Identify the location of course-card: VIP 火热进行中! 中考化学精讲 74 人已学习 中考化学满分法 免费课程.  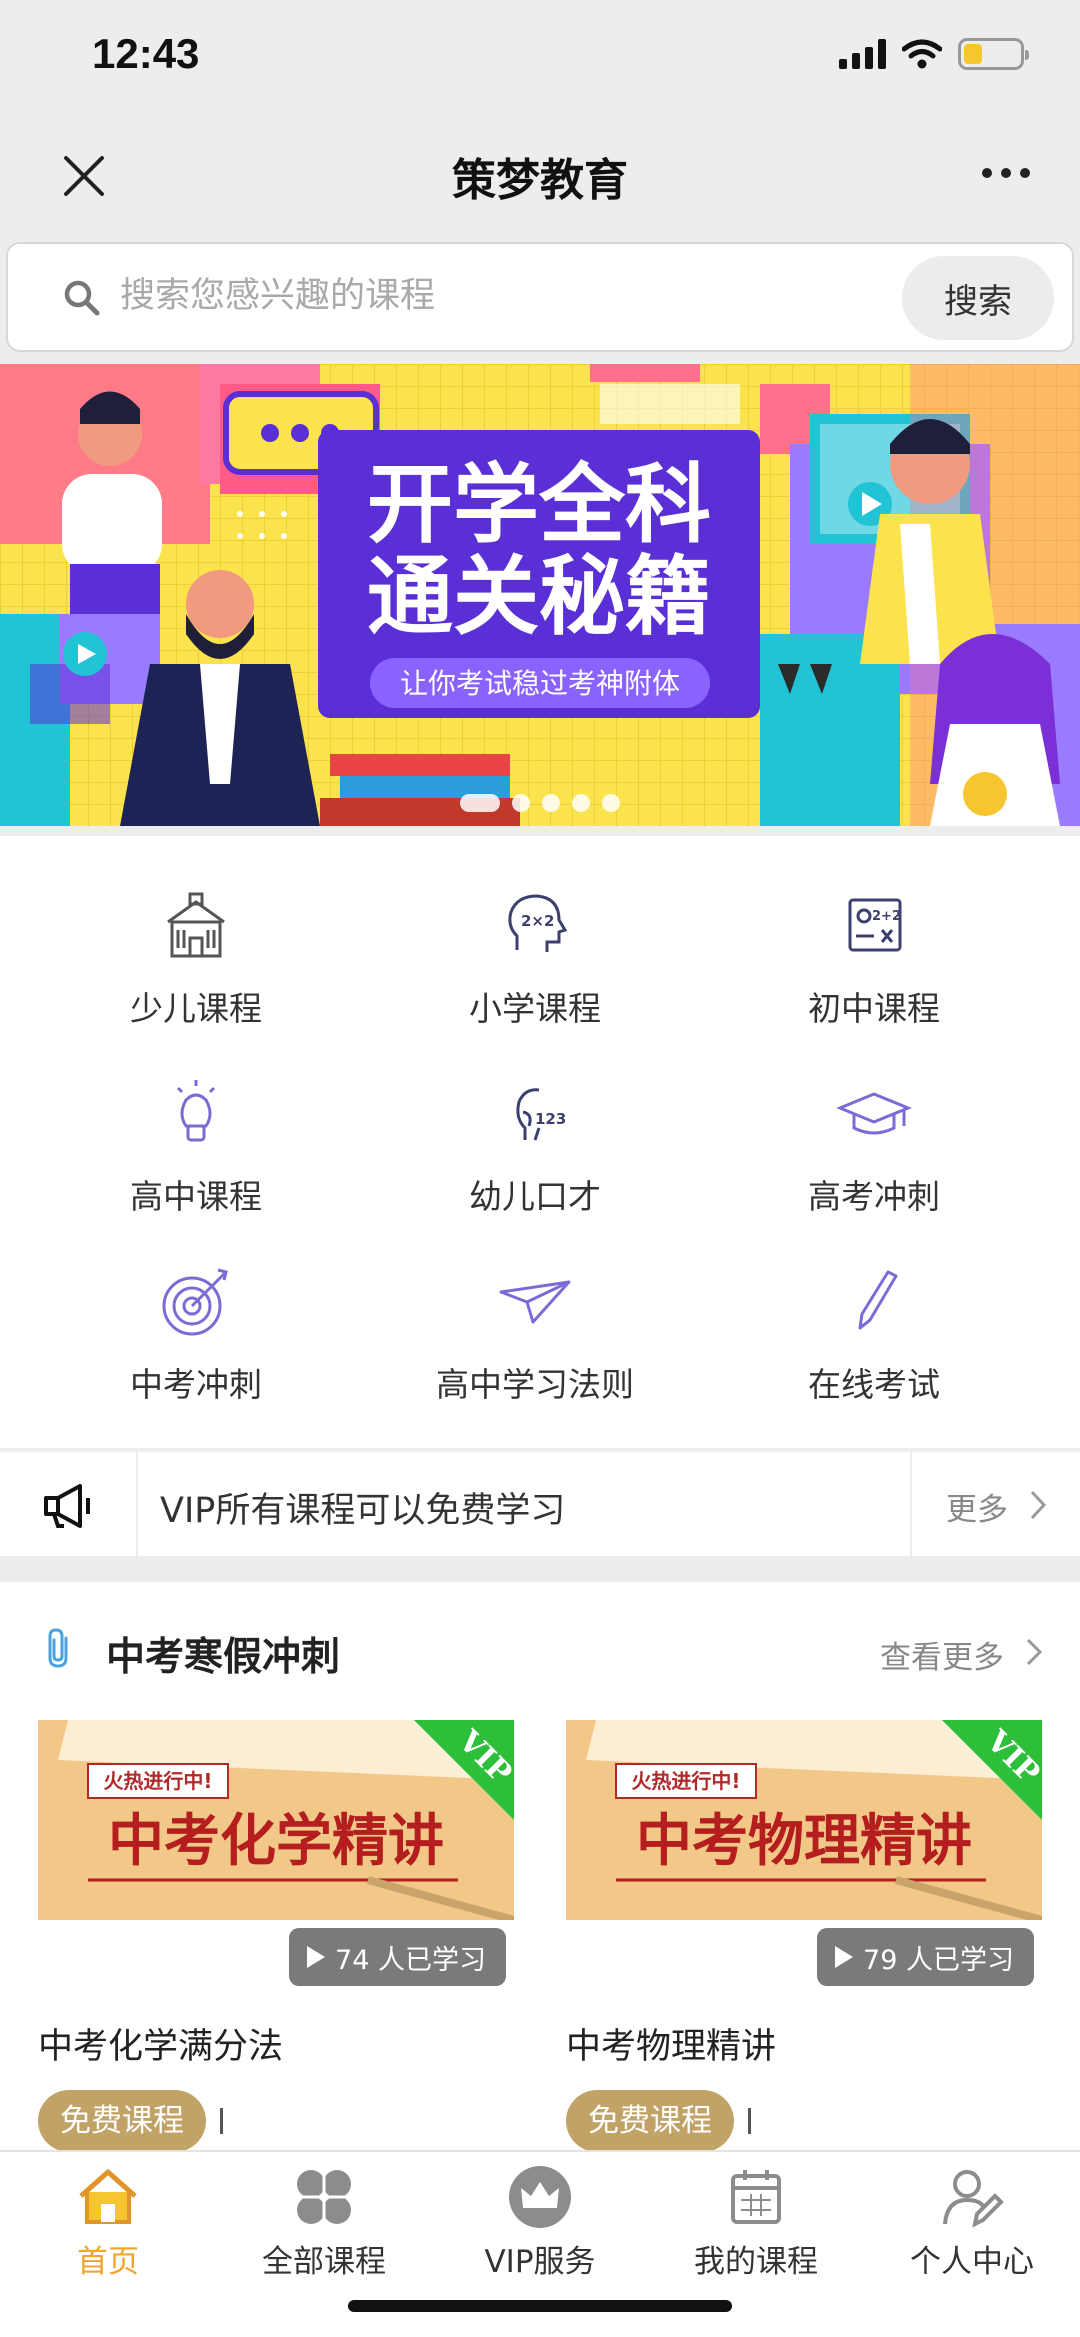
(276, 1936).